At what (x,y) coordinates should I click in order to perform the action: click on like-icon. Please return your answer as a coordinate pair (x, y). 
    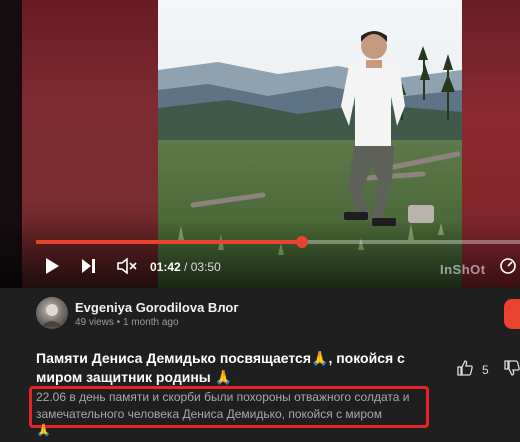
    Looking at the image, I should click on (465, 369).